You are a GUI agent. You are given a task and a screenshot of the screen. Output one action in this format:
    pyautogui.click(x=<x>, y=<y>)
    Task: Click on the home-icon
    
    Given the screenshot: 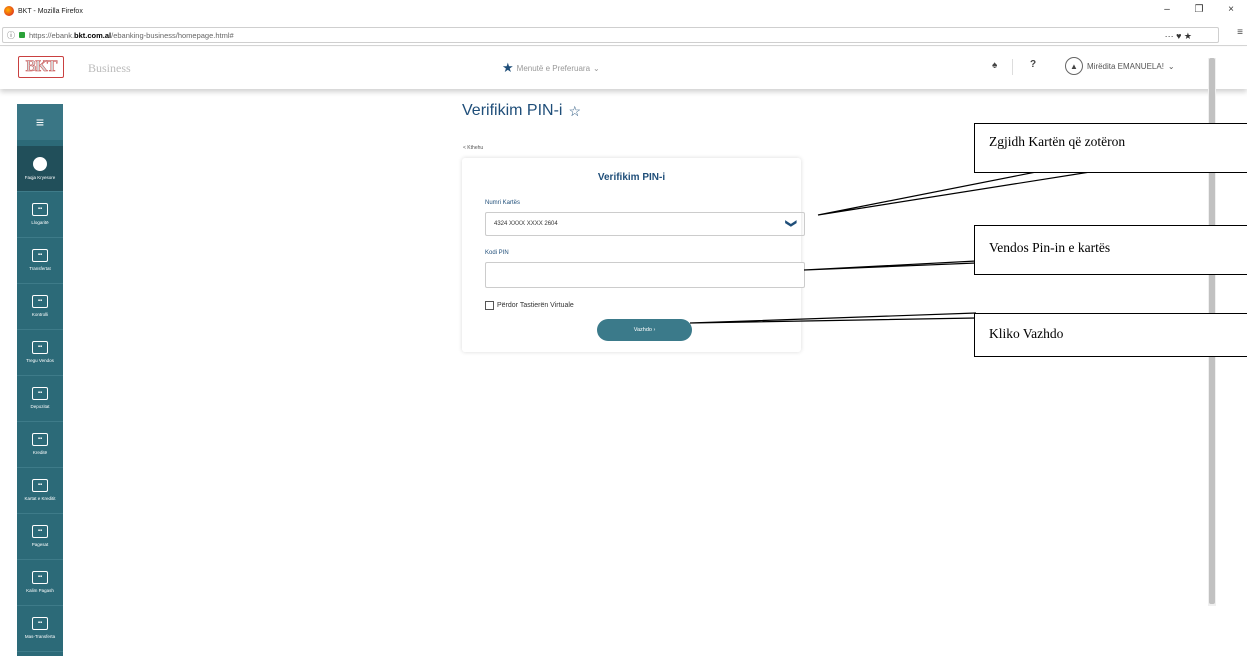 What is the action you would take?
    pyautogui.click(x=40, y=164)
    